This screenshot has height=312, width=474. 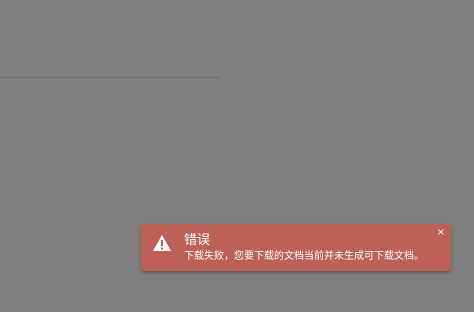 I want to click on toast-title: 错误, so click(x=197, y=240).